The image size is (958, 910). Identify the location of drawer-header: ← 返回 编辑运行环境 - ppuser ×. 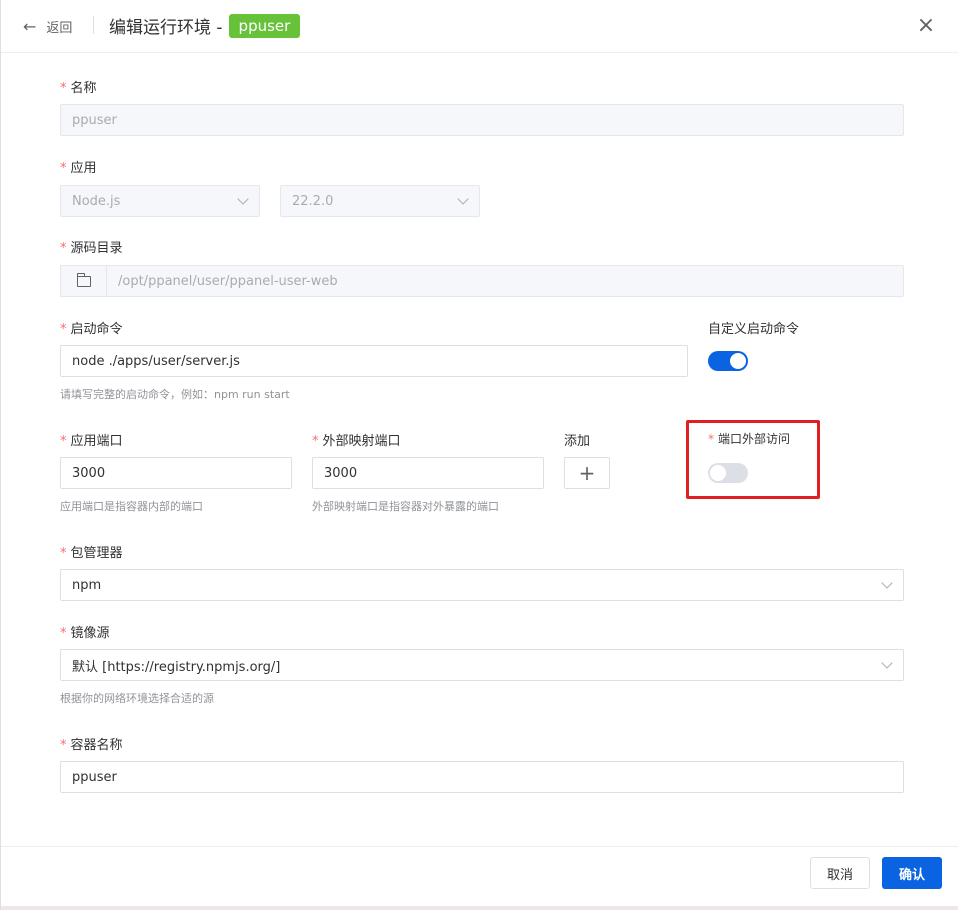
(479, 26).